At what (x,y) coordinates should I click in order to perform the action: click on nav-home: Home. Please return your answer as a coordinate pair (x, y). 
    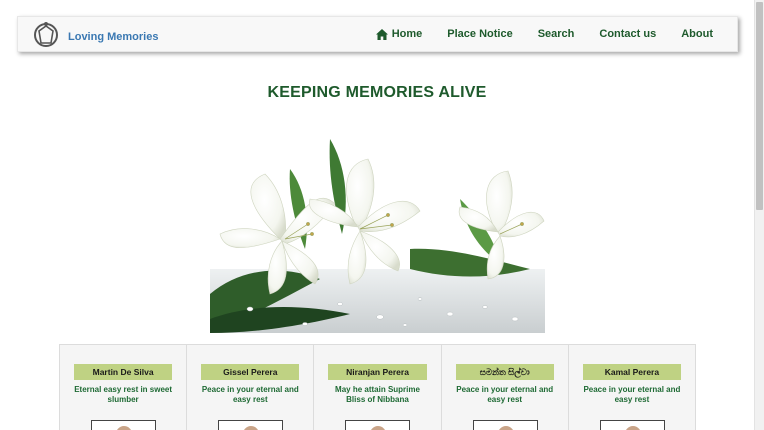
    Looking at the image, I should click on (399, 34).